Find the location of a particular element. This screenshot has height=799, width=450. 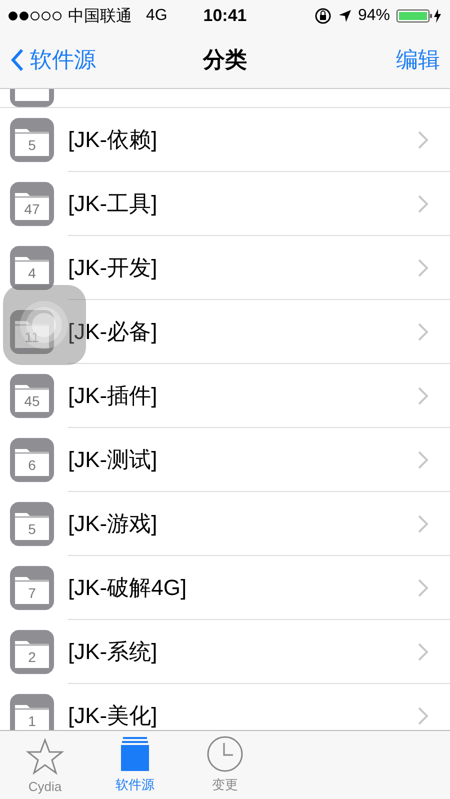

clock-time: 10:41 is located at coordinates (225, 16).